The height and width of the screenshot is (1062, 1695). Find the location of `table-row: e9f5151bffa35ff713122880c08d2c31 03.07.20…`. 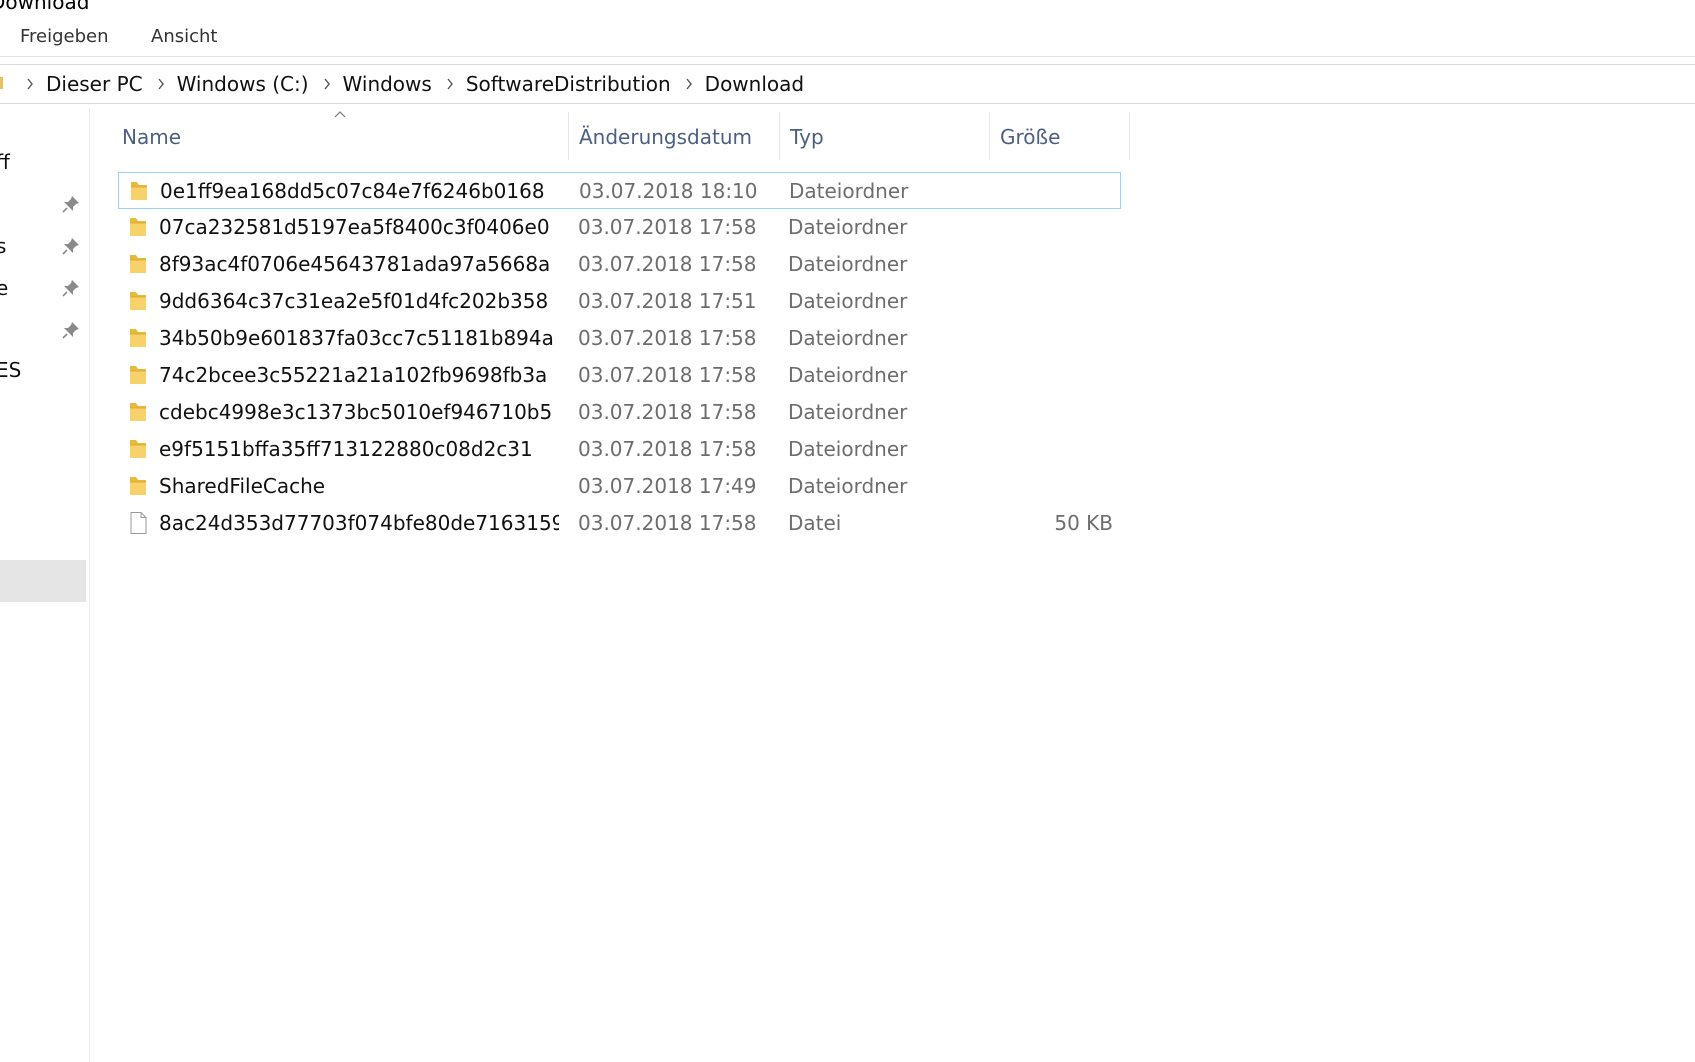

table-row: e9f5151bffa35ff713122880c08d2c31 03.07.20… is located at coordinates (619, 449).